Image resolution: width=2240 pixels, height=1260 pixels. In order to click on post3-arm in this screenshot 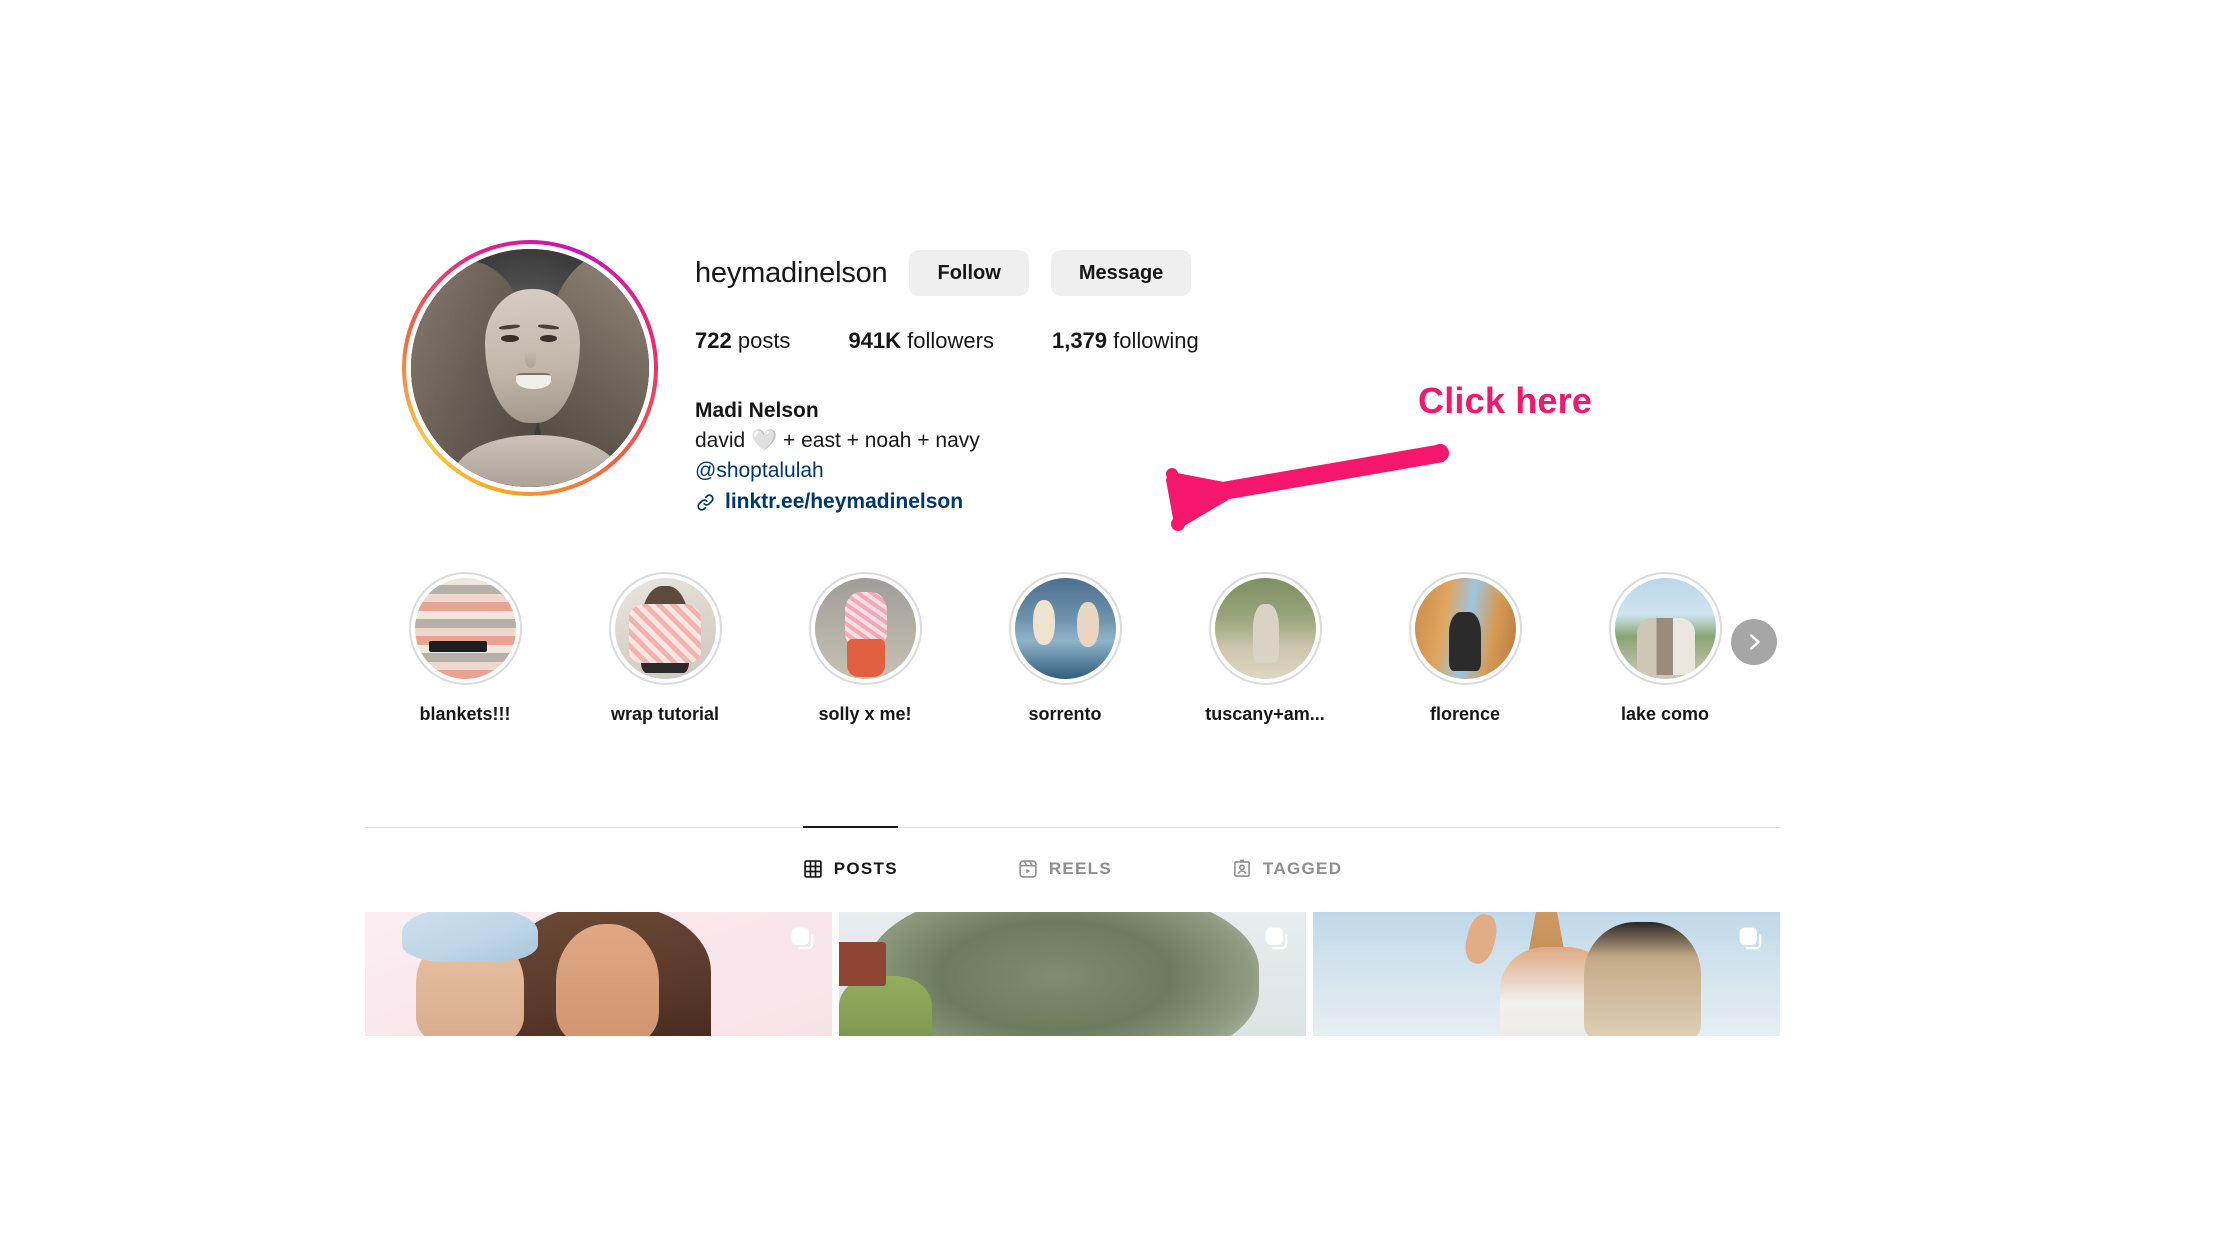, I will do `click(1481, 939)`.